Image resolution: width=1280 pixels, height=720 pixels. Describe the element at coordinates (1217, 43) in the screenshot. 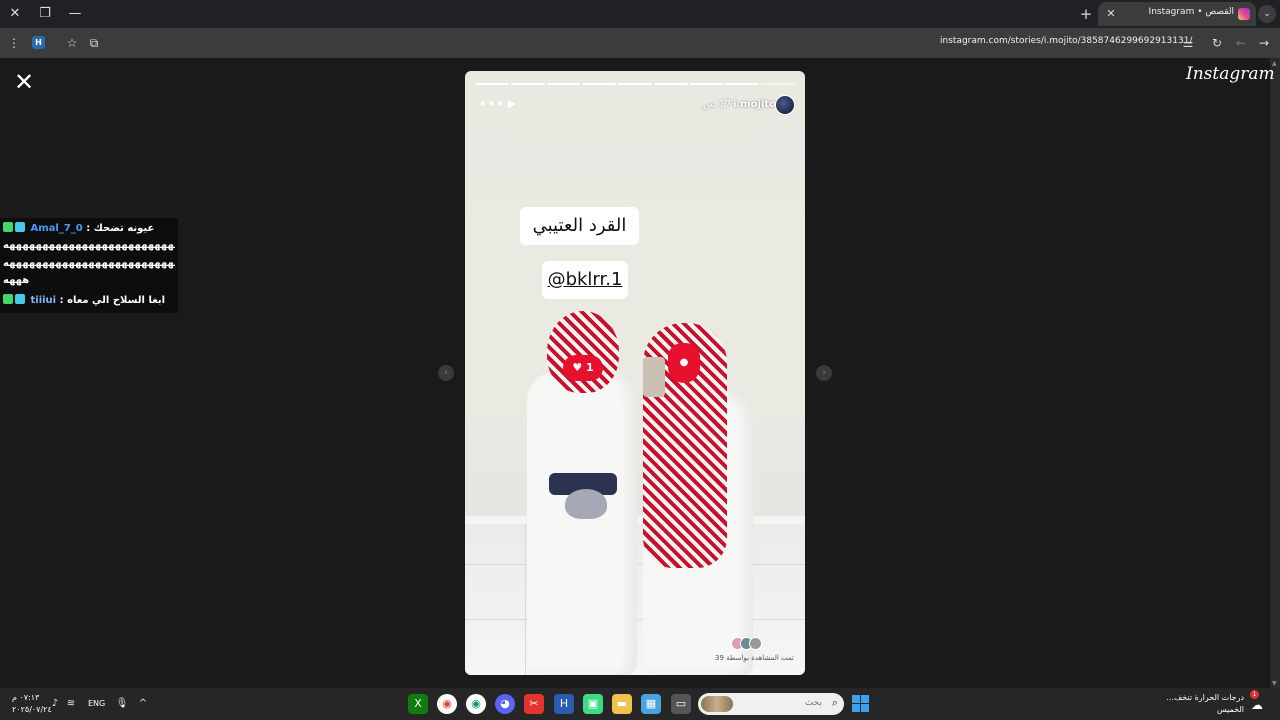

I see `reload-icon: ↻` at that location.